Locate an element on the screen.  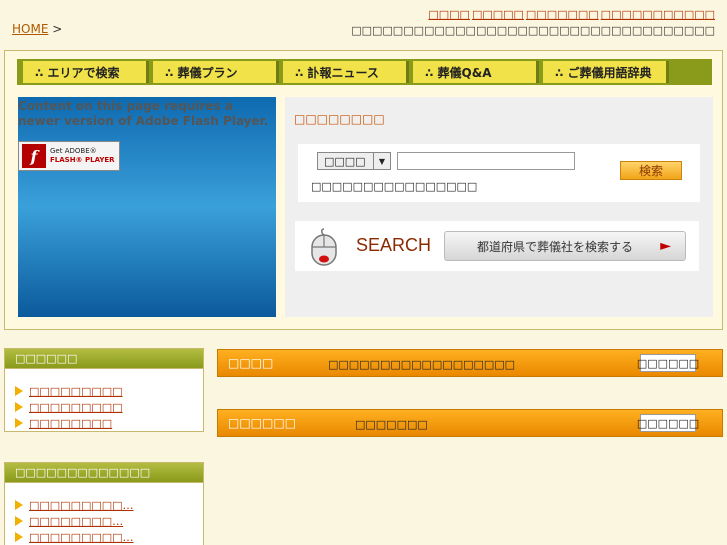
get-flash-player-button: f Get ADOBE® FLASH® PLAYER is located at coordinates (69, 156).